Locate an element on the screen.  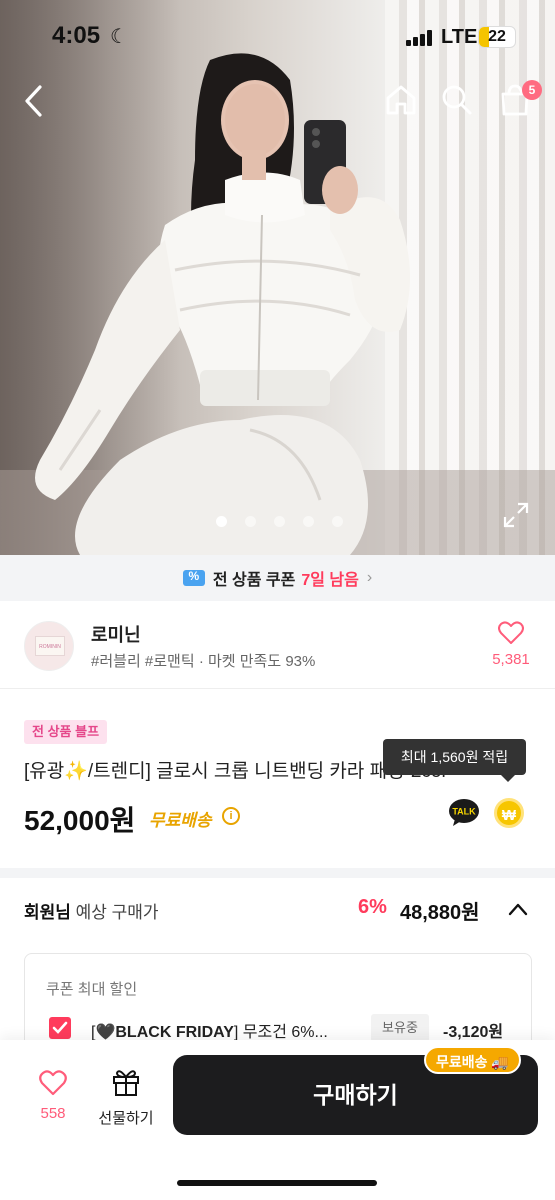
back-icon is located at coordinates (35, 101).